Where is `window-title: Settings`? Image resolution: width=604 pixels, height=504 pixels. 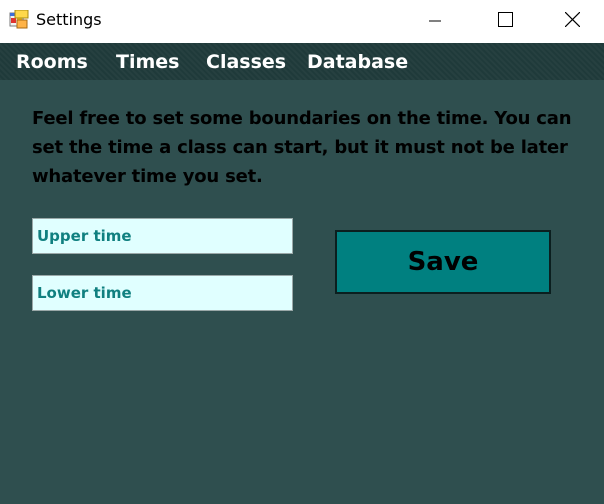 window-title: Settings is located at coordinates (69, 19).